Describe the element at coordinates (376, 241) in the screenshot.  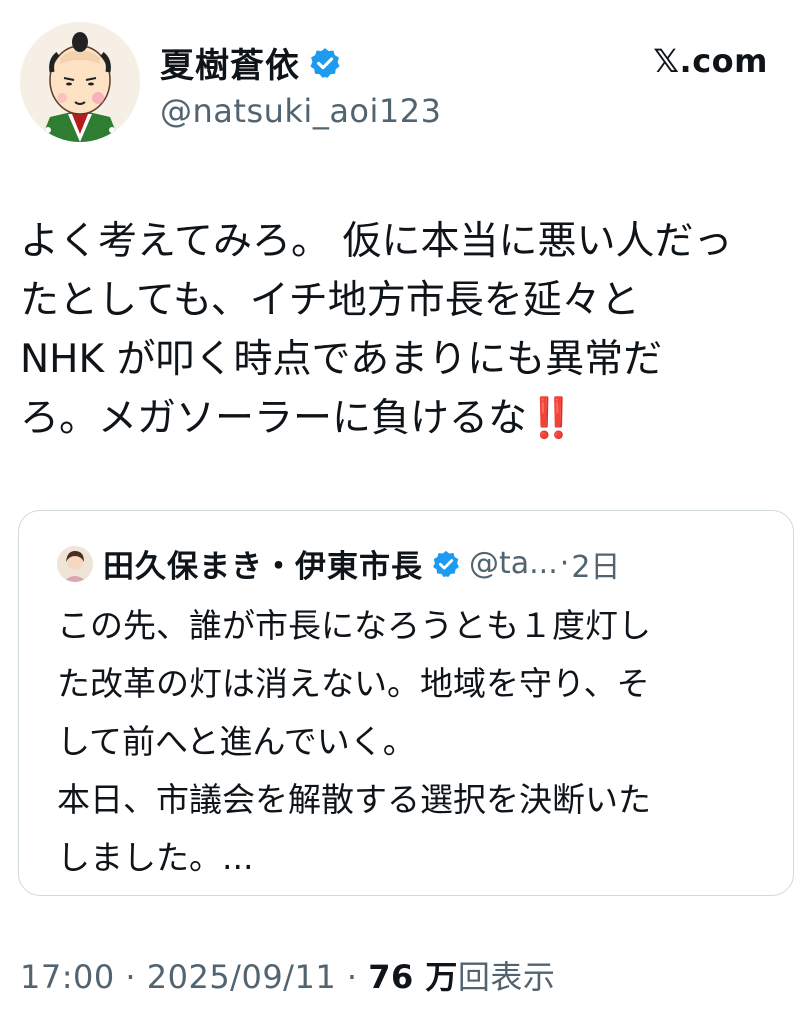
I see `tweet-line: よく考えてみろ。 仮に本当に悪い人だっ` at that location.